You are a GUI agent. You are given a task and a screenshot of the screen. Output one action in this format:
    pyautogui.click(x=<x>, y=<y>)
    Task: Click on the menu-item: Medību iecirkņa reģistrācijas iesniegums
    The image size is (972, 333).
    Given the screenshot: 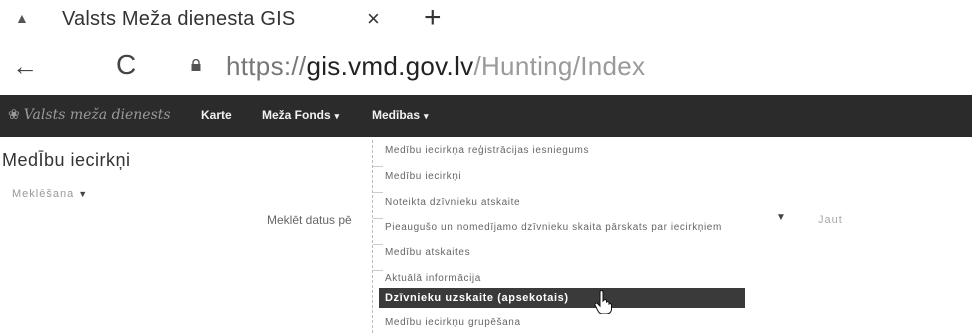 What is the action you would take?
    pyautogui.click(x=487, y=150)
    